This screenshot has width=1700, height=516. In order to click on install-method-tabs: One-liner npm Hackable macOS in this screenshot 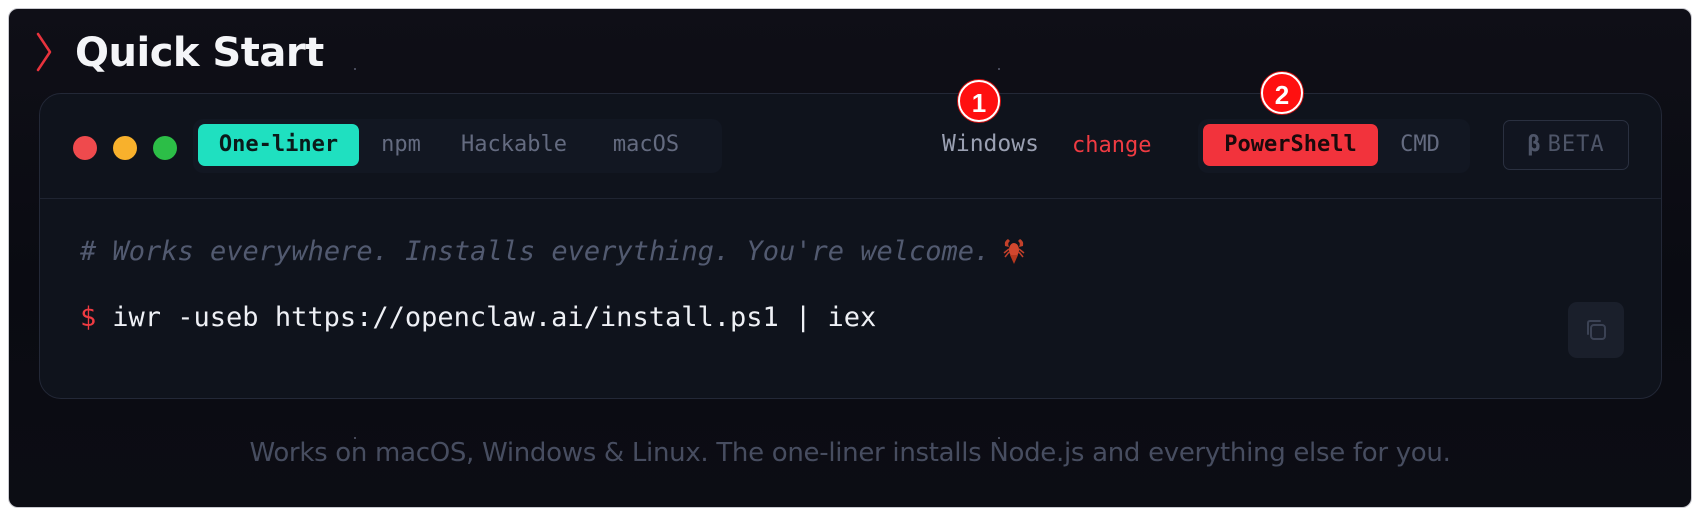, I will do `click(457, 146)`.